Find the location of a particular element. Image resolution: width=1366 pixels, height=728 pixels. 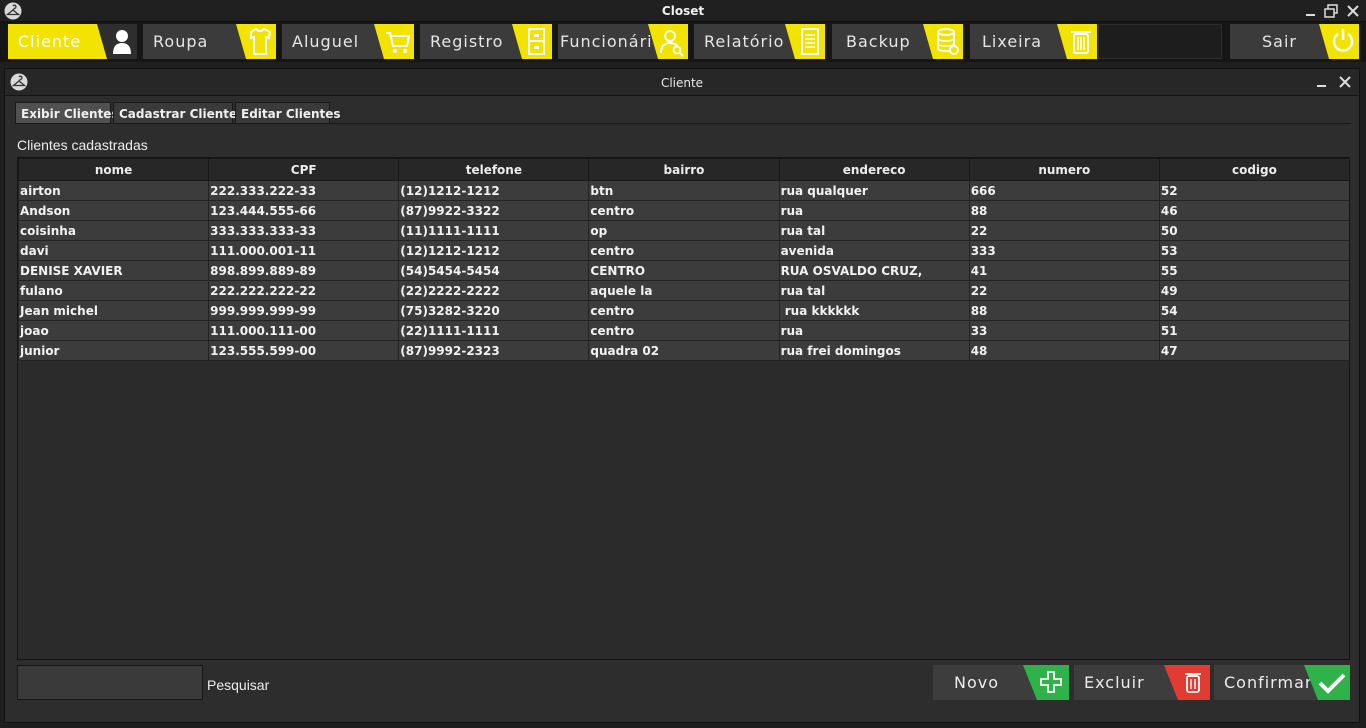

excluir-label: Excluir is located at coordinates (1114, 682).